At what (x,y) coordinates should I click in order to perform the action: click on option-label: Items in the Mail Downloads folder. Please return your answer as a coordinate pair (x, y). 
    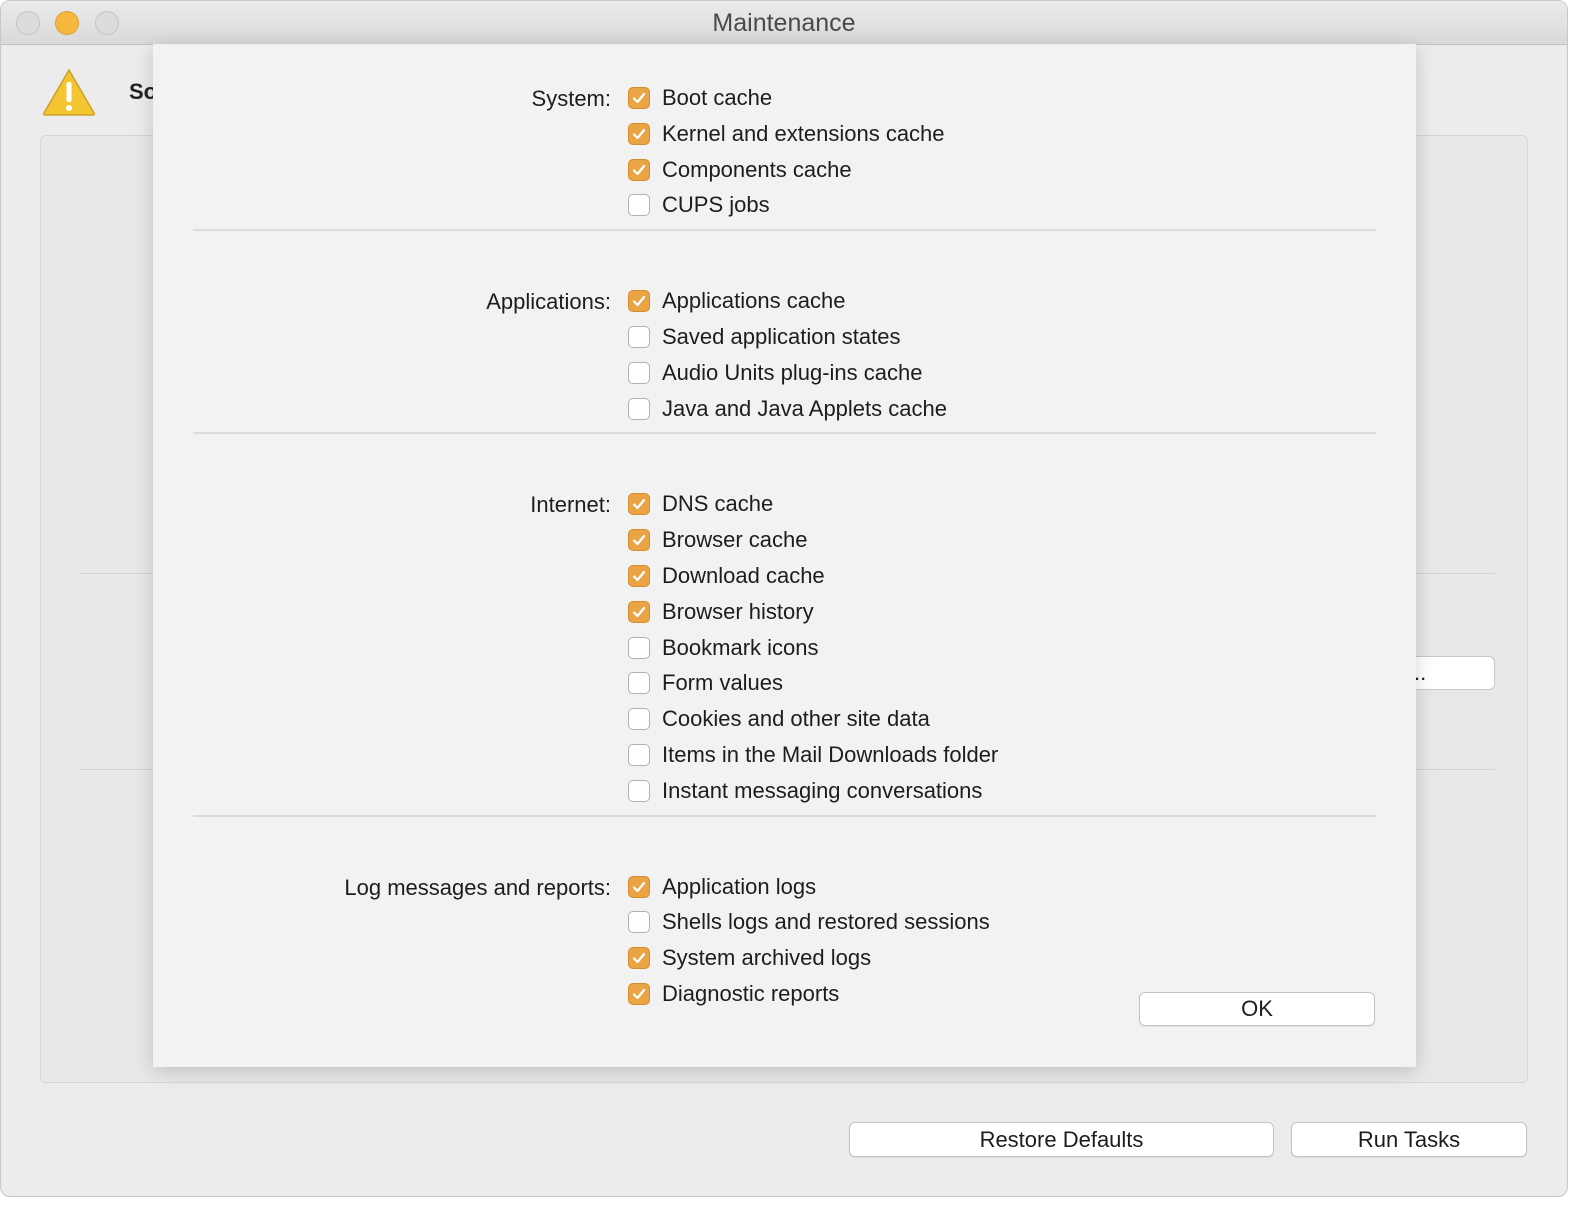
    Looking at the image, I should click on (830, 754).